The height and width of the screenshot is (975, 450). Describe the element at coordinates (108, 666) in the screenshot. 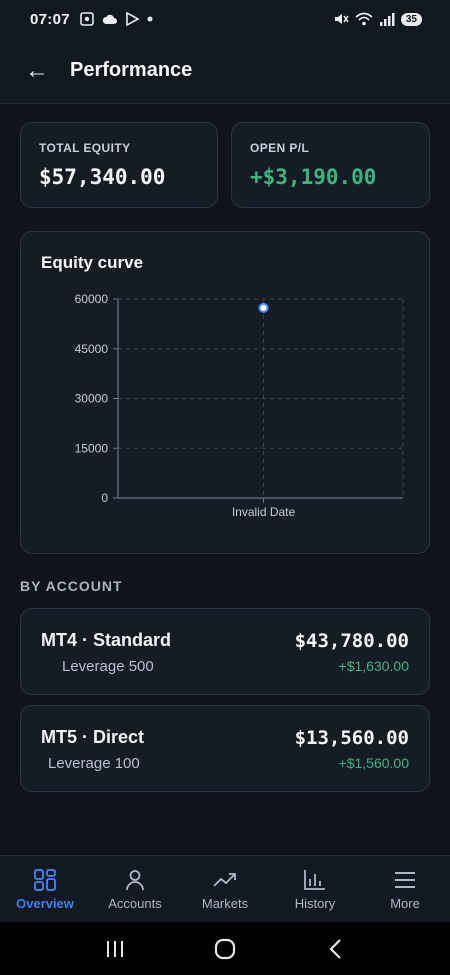

I see `account-leverage: Leverage 500` at that location.